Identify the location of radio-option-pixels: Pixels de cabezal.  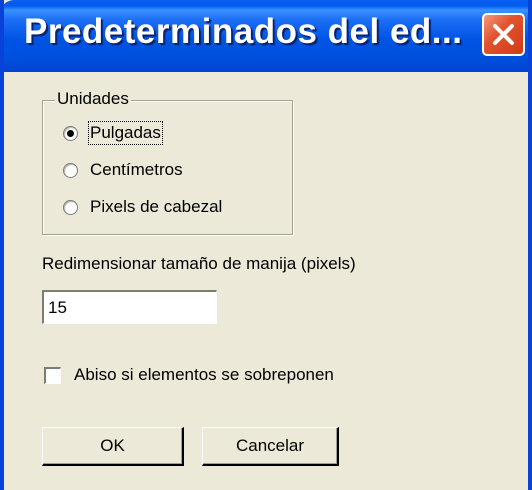
(142, 207).